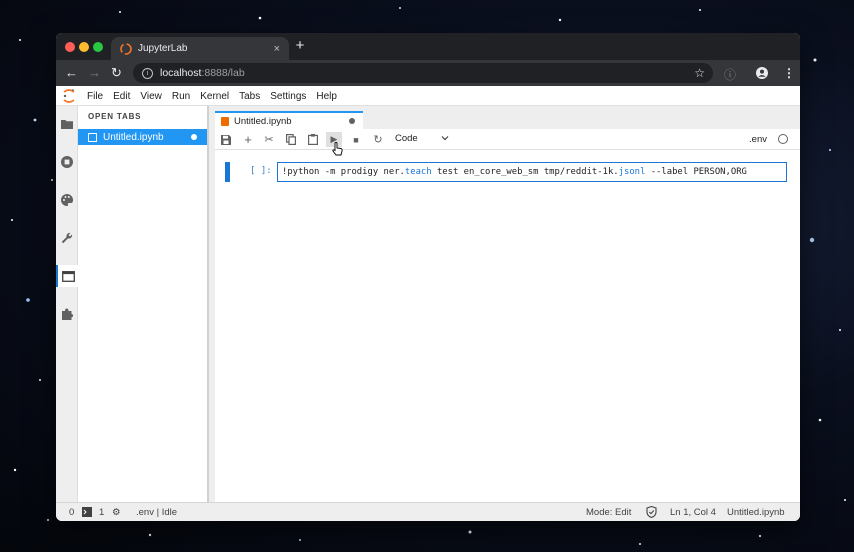 The height and width of the screenshot is (552, 854). Describe the element at coordinates (696, 172) in the screenshot. I see `code-segment: --label PERSON,ORG` at that location.